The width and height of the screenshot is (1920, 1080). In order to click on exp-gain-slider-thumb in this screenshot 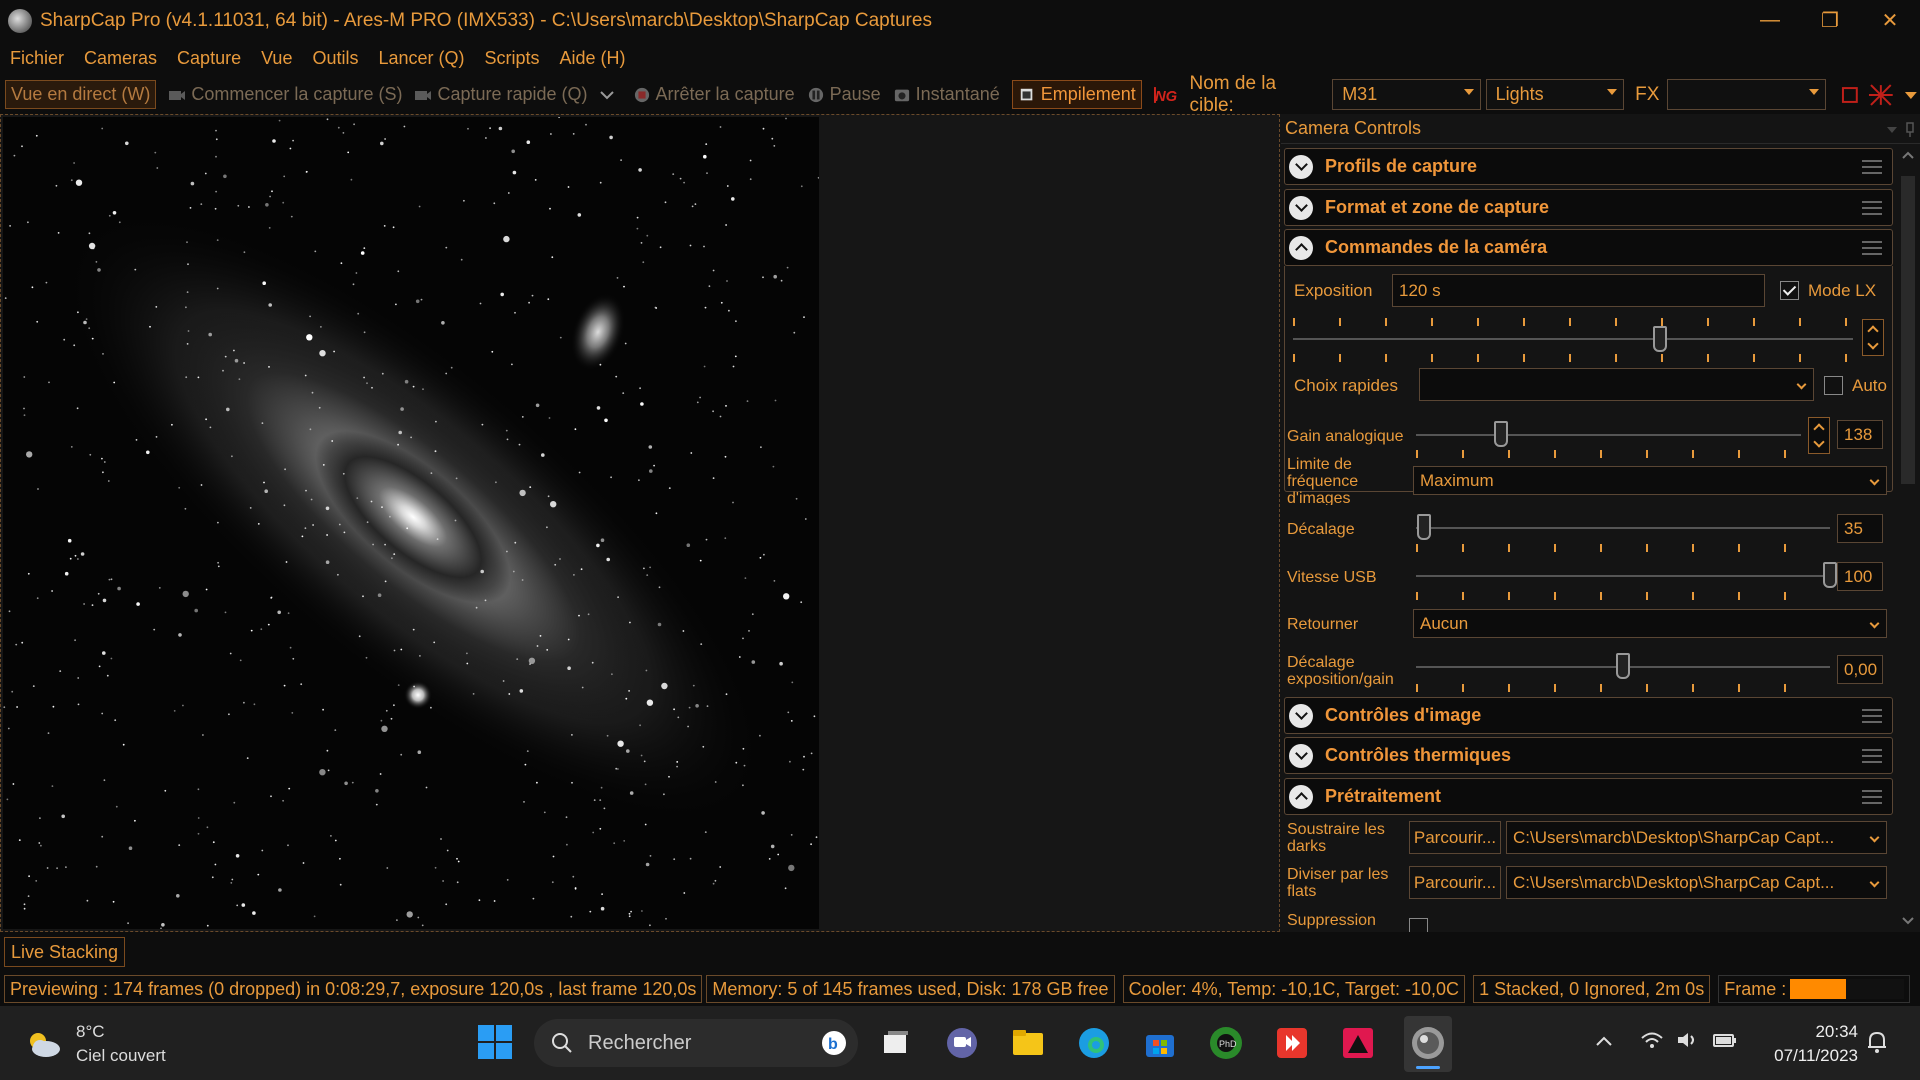, I will do `click(1623, 666)`.